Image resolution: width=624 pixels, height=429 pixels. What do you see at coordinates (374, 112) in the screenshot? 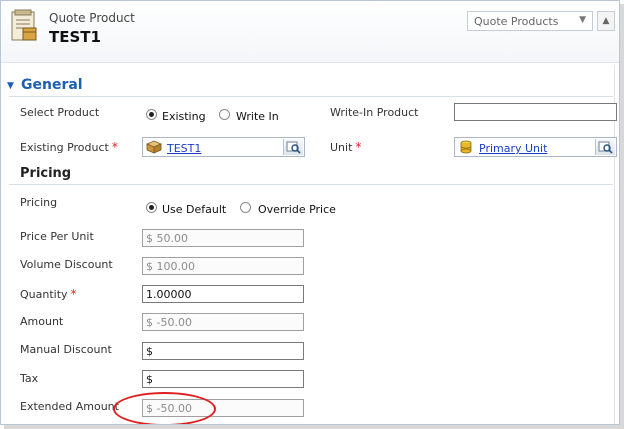
I see `write-in-product-label: Write-In Product` at bounding box center [374, 112].